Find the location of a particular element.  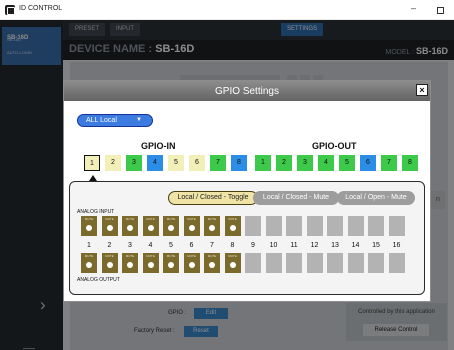

mode-dropdown: ALL Local ▼ is located at coordinates (115, 120).